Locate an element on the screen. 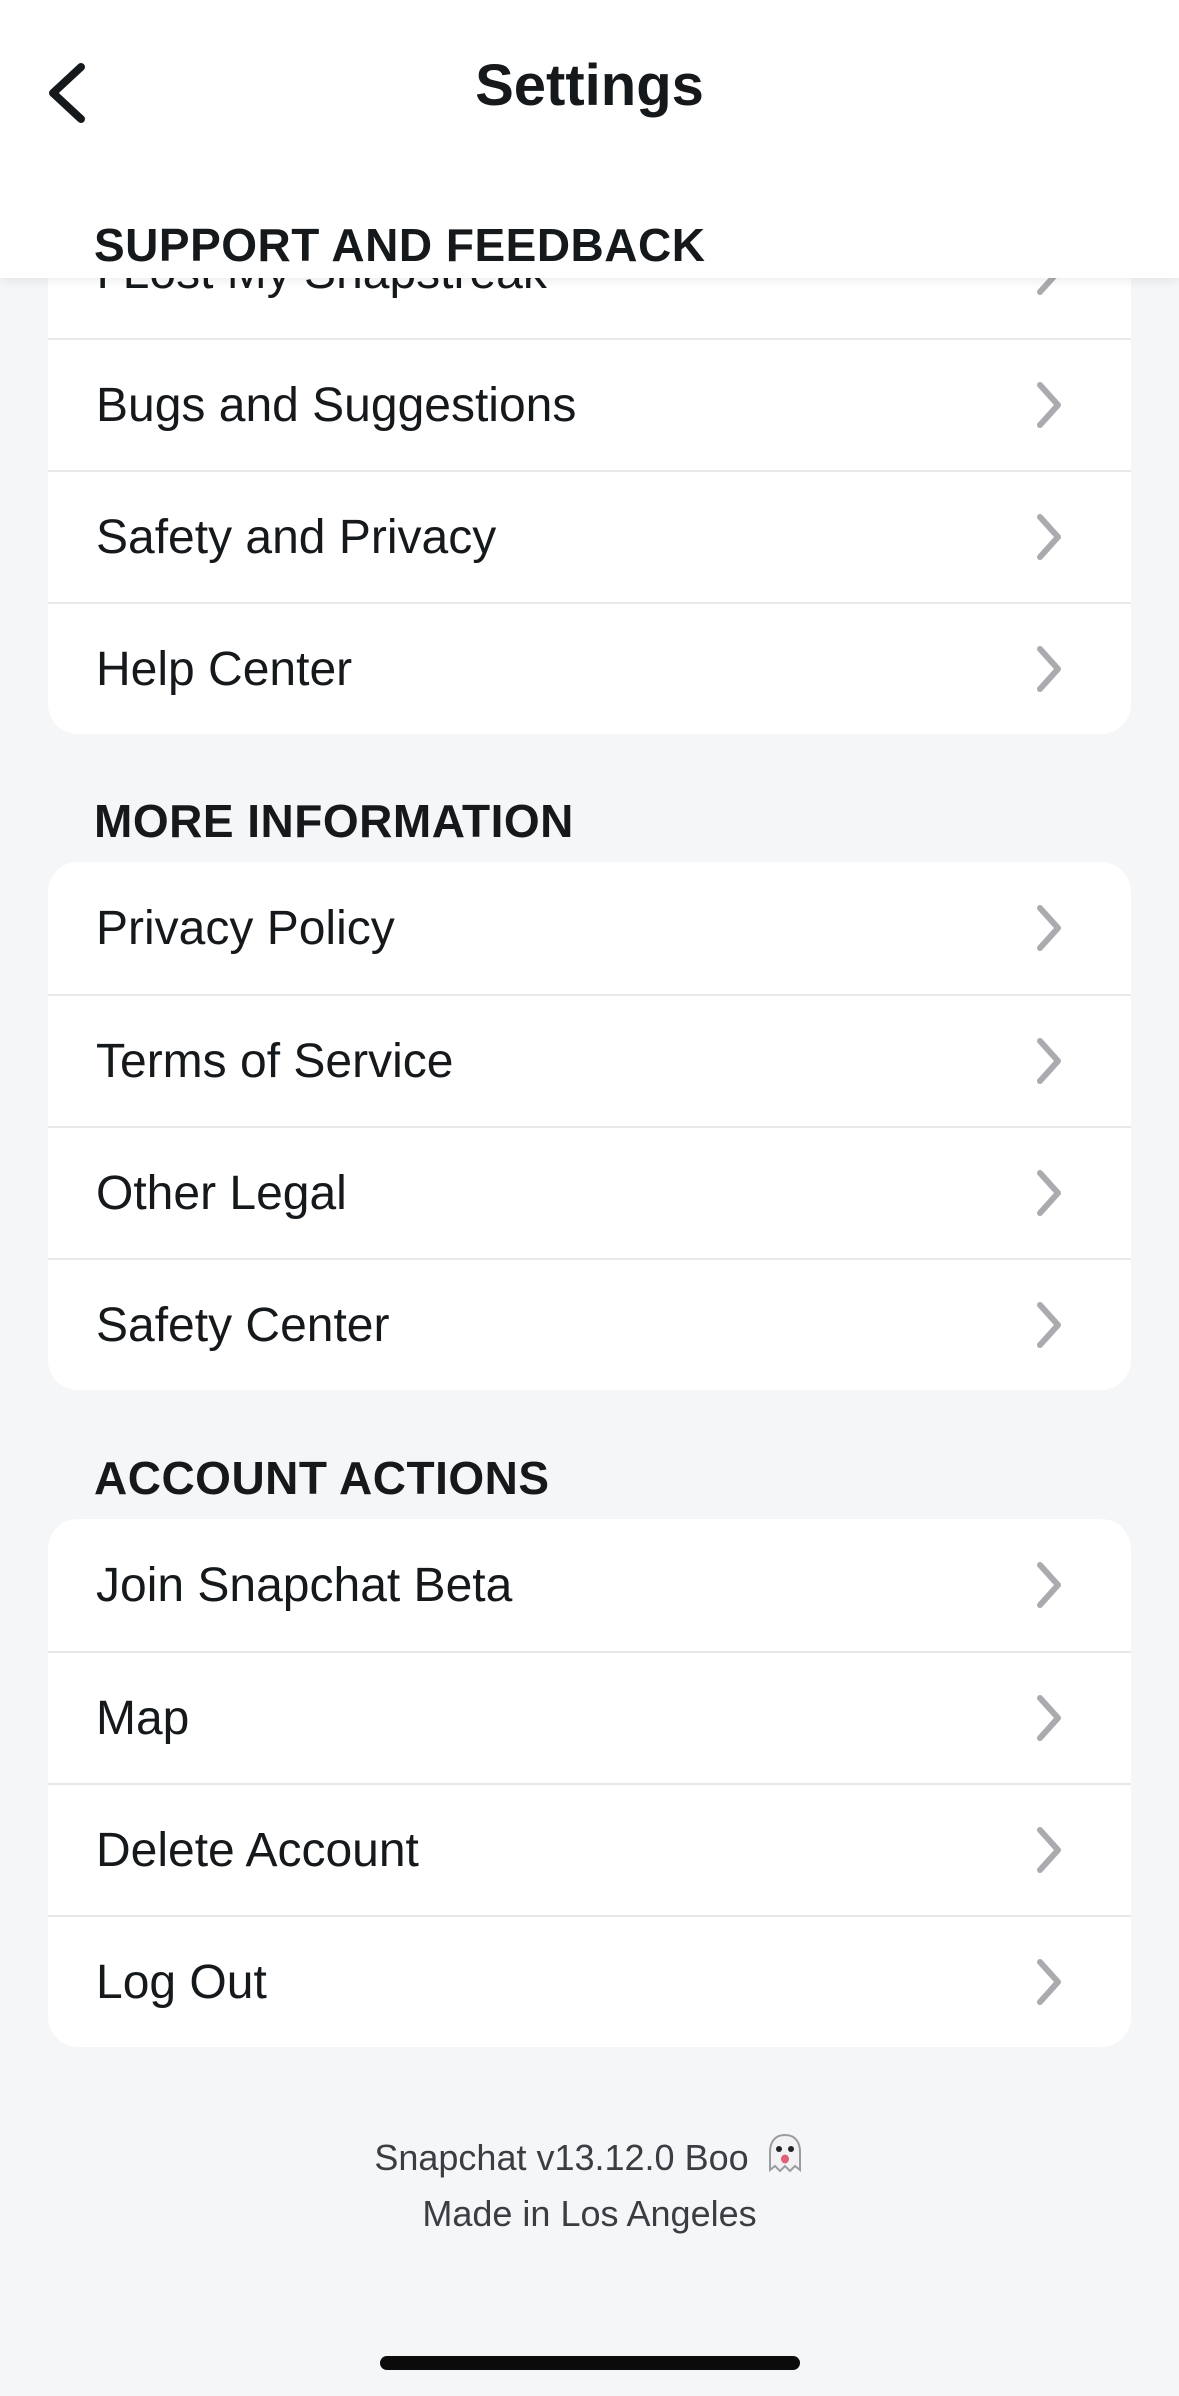 This screenshot has height=2396, width=1179. section-title-account-actions: ACCOUNT ACTIONS is located at coordinates (322, 1478).